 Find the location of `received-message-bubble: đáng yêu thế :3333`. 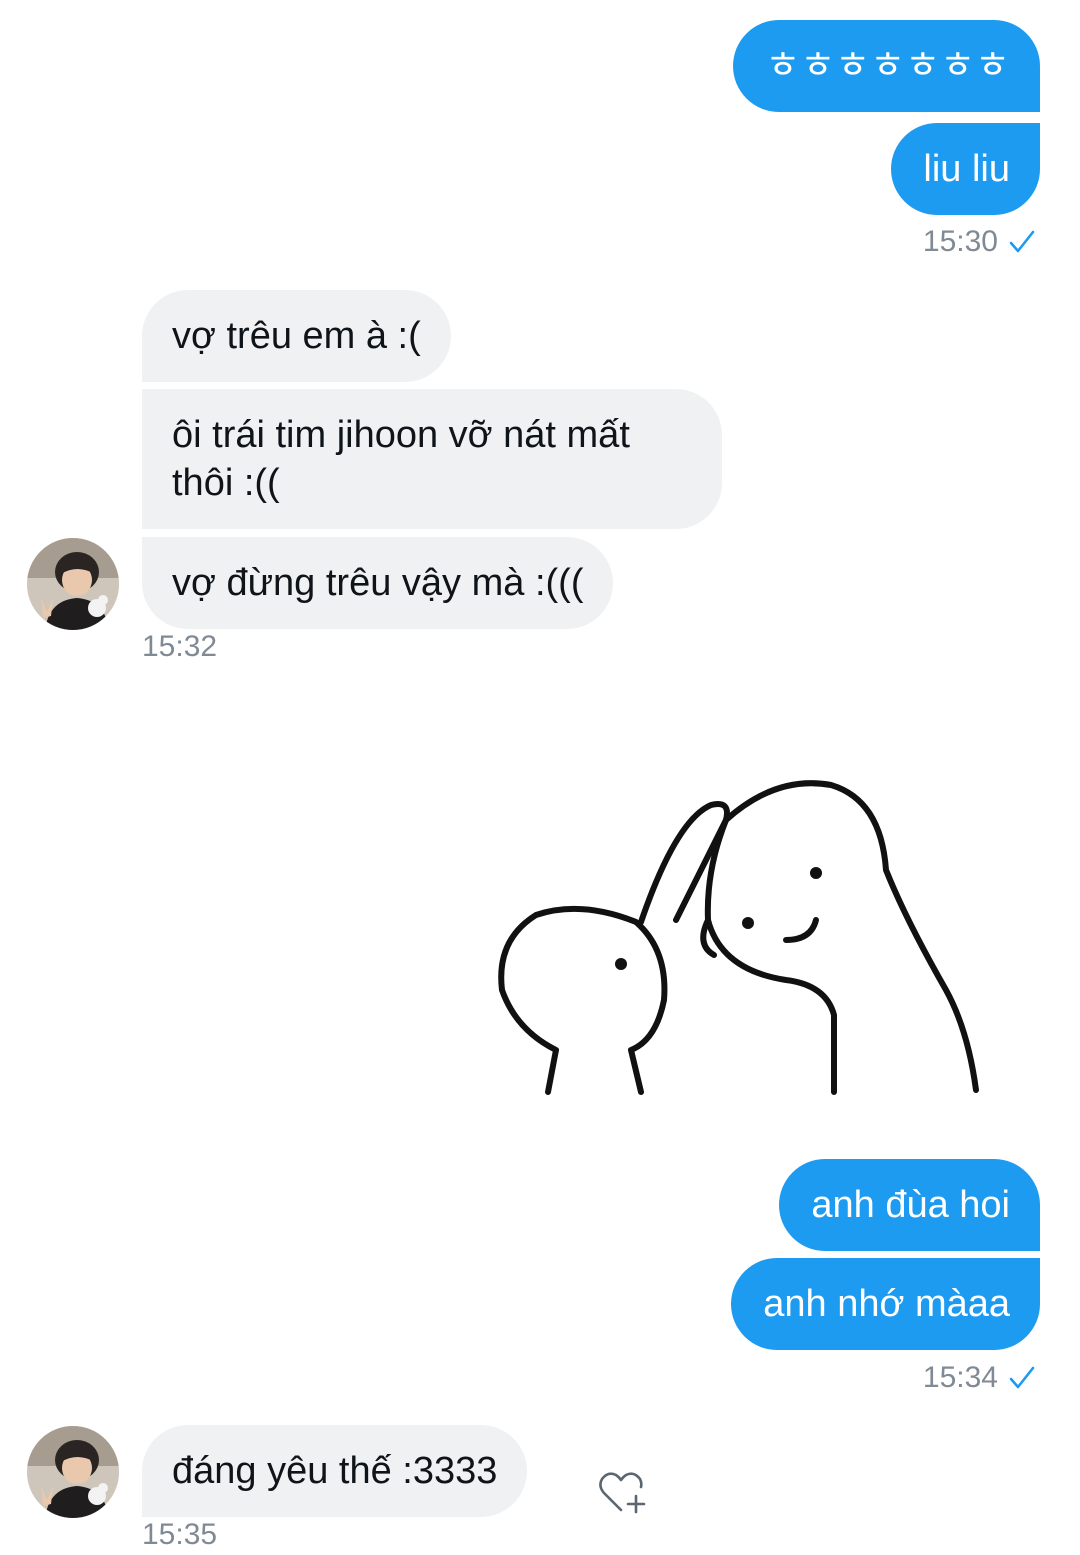

received-message-bubble: đáng yêu thế :3333 is located at coordinates (335, 1471).